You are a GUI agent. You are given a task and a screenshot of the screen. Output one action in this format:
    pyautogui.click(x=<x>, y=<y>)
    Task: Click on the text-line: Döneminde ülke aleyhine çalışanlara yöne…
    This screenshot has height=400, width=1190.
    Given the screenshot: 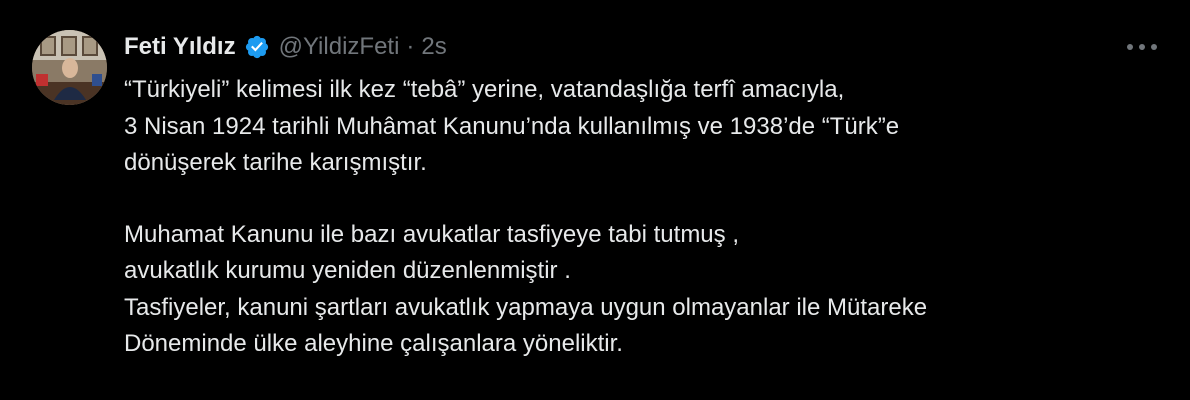 What is the action you would take?
    pyautogui.click(x=373, y=343)
    